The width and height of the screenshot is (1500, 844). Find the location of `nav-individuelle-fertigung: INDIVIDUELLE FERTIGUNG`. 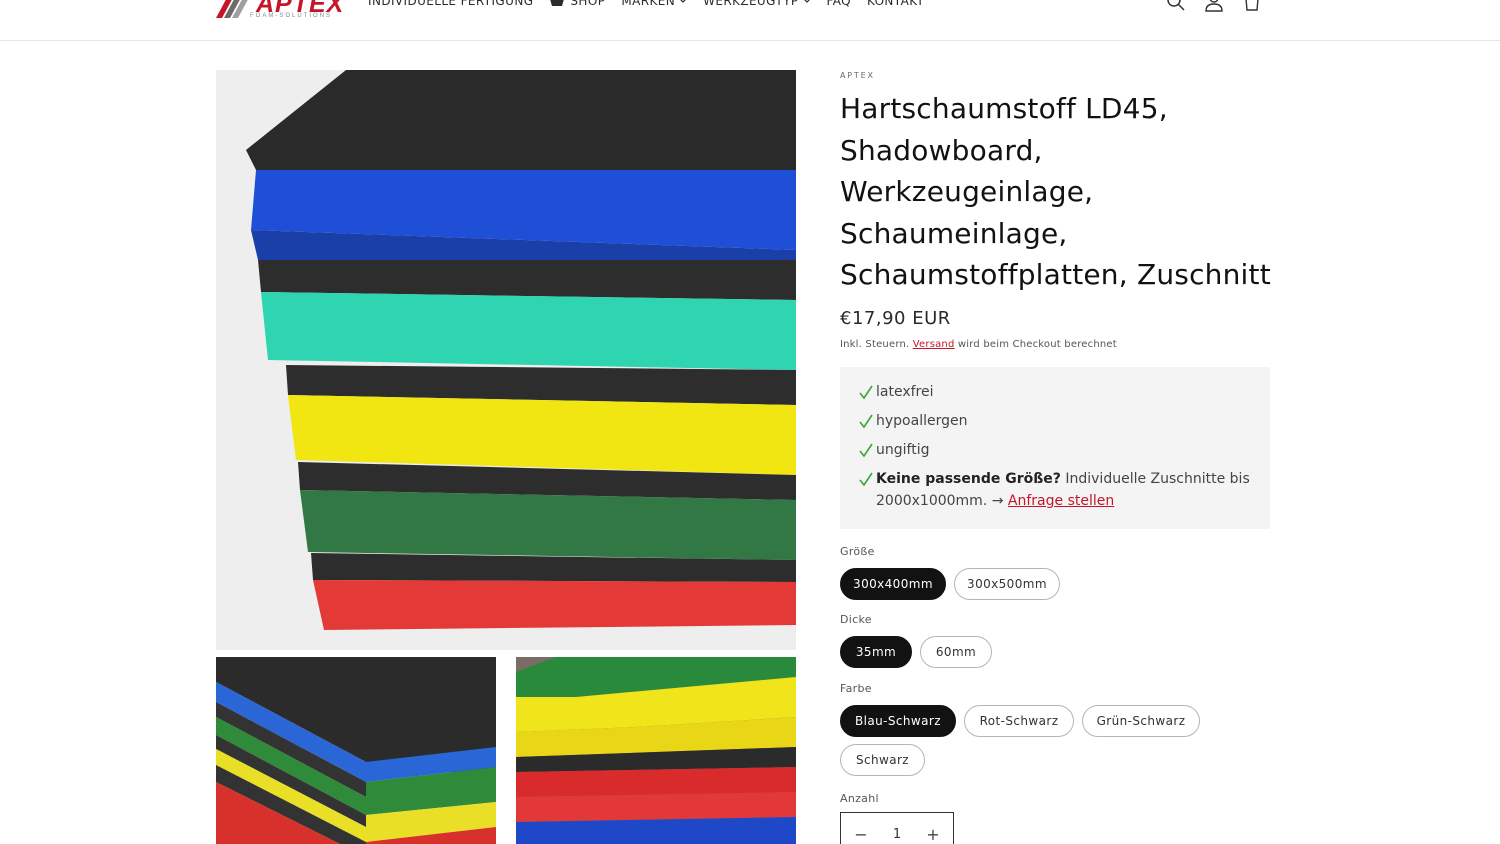

nav-individuelle-fertigung: INDIVIDUELLE FERTIGUNG is located at coordinates (450, 4).